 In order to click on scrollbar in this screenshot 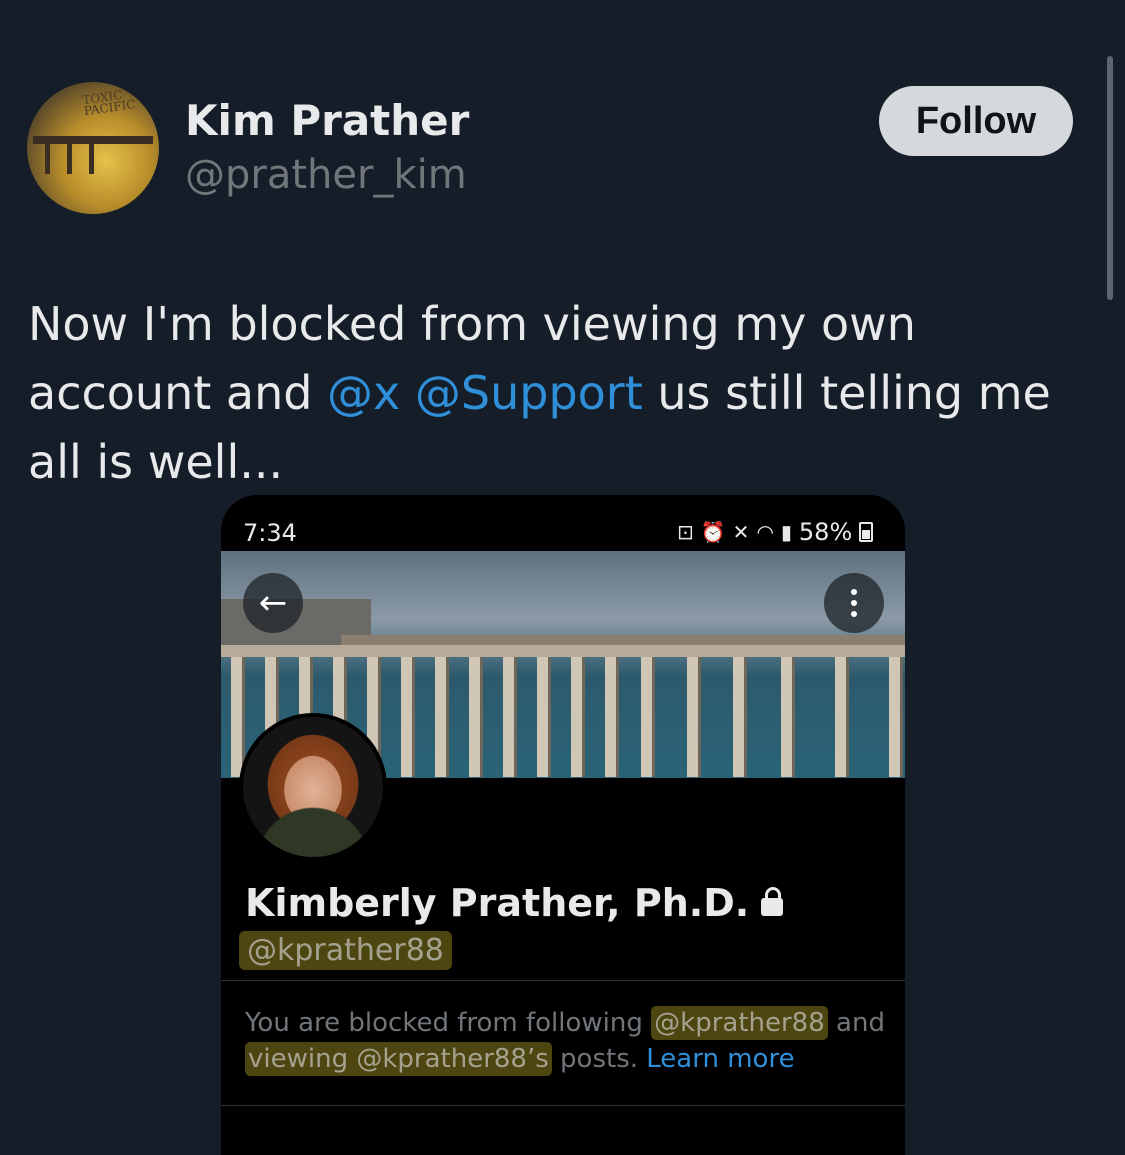, I will do `click(1110, 178)`.